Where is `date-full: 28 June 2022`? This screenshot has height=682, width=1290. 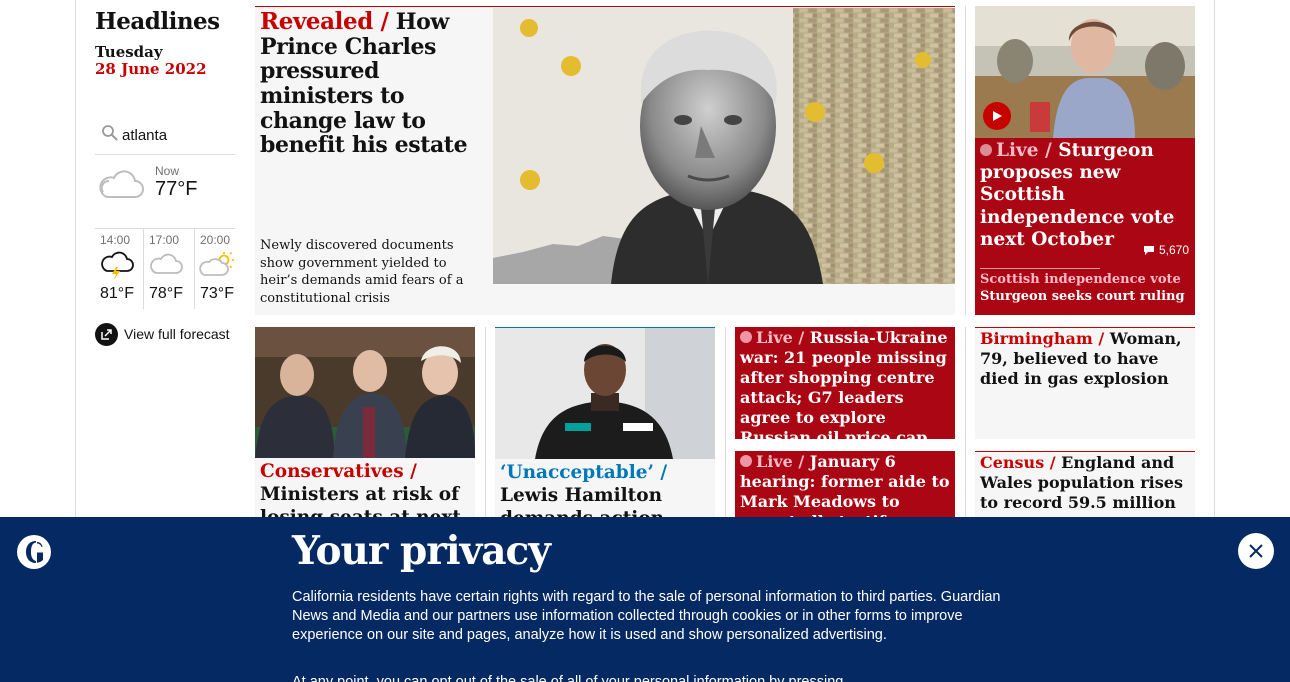 date-full: 28 June 2022 is located at coordinates (151, 69).